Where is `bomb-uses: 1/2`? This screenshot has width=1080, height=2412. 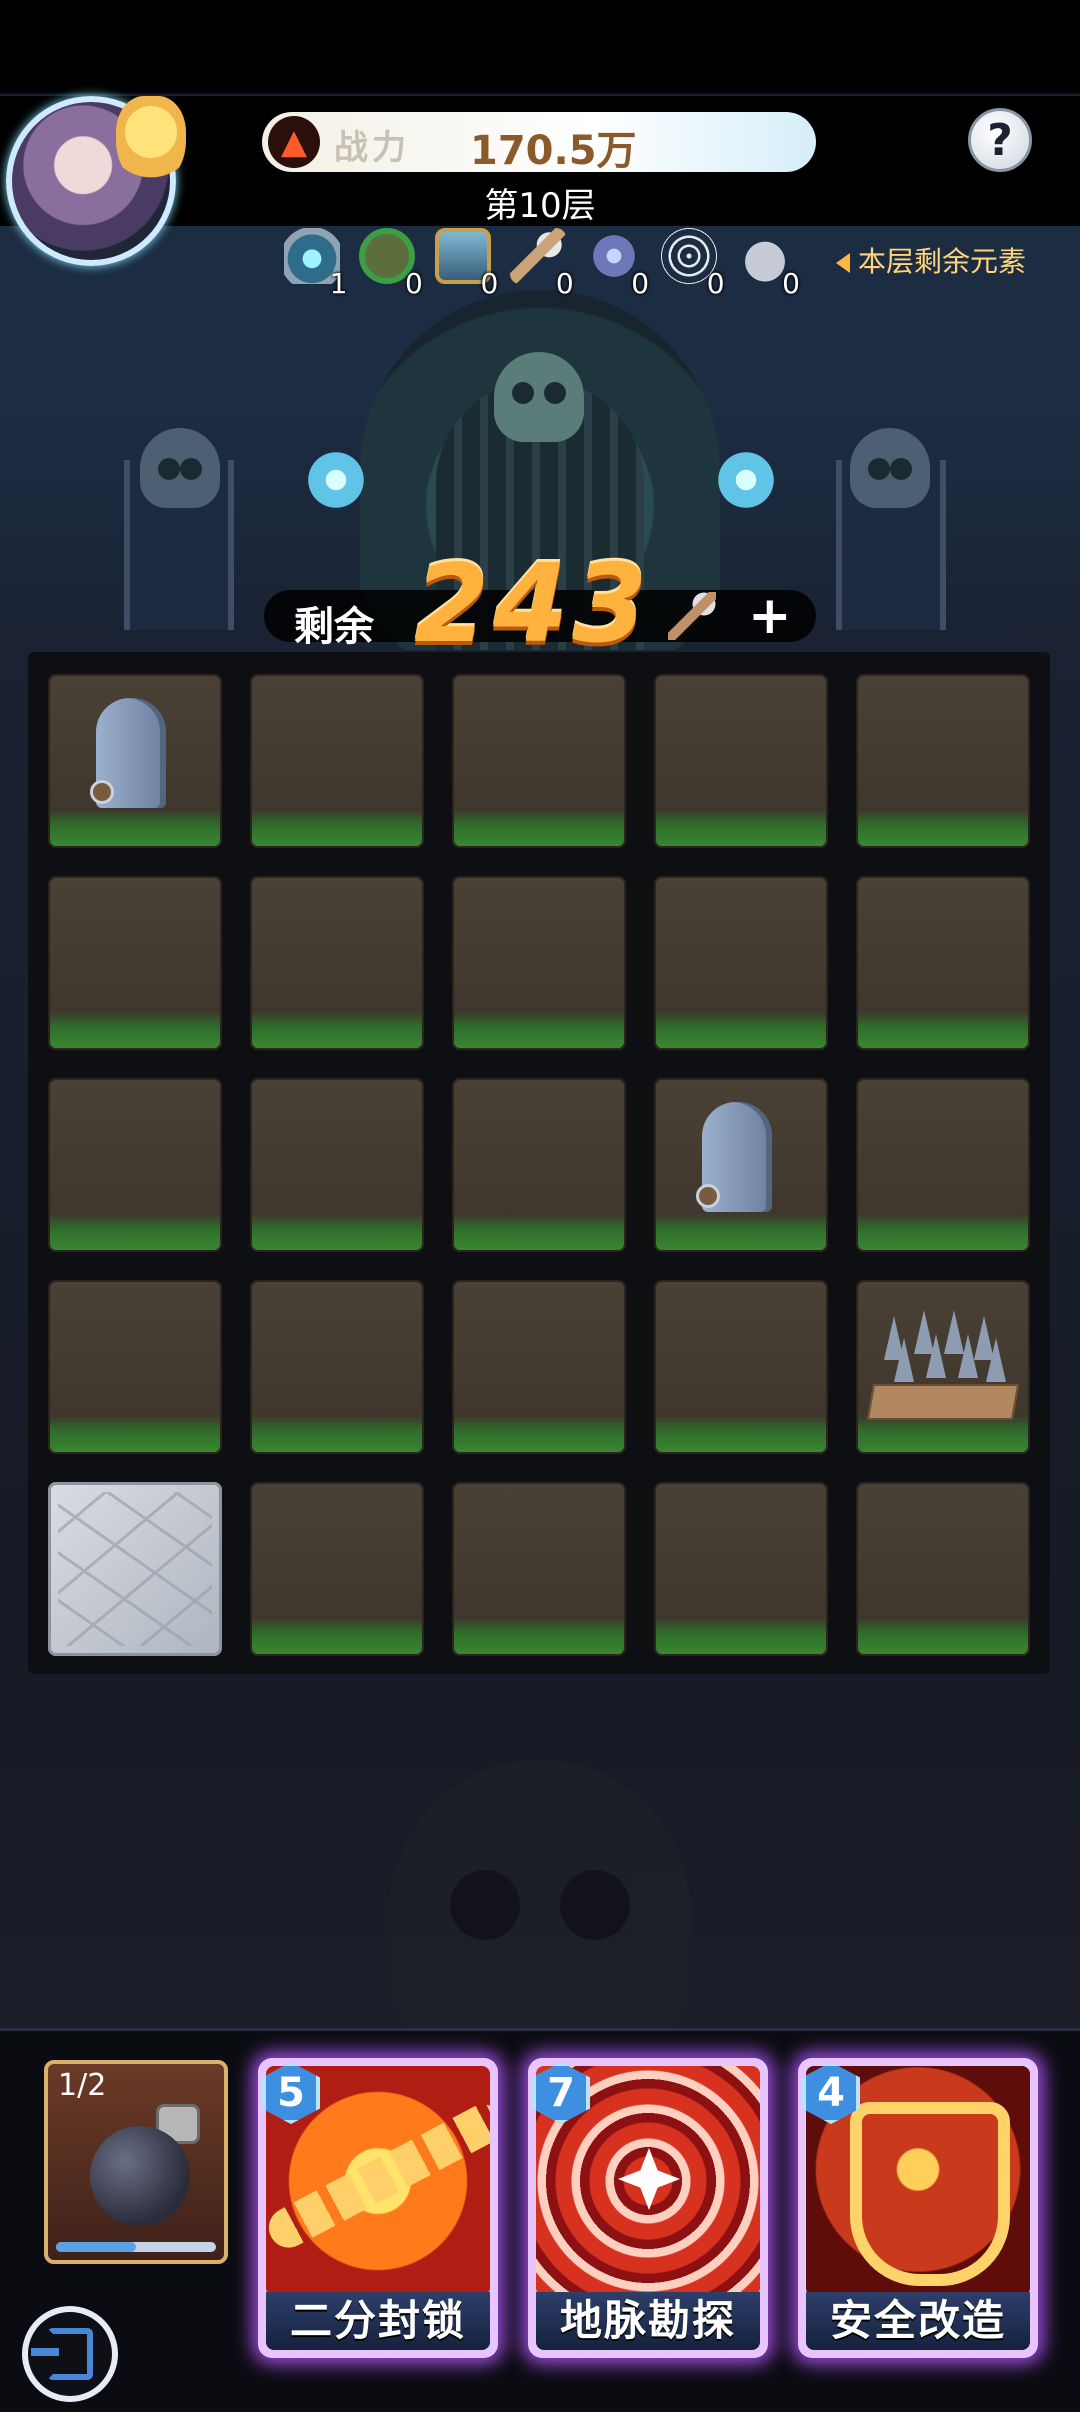
bomb-uses: 1/2 is located at coordinates (82, 2085).